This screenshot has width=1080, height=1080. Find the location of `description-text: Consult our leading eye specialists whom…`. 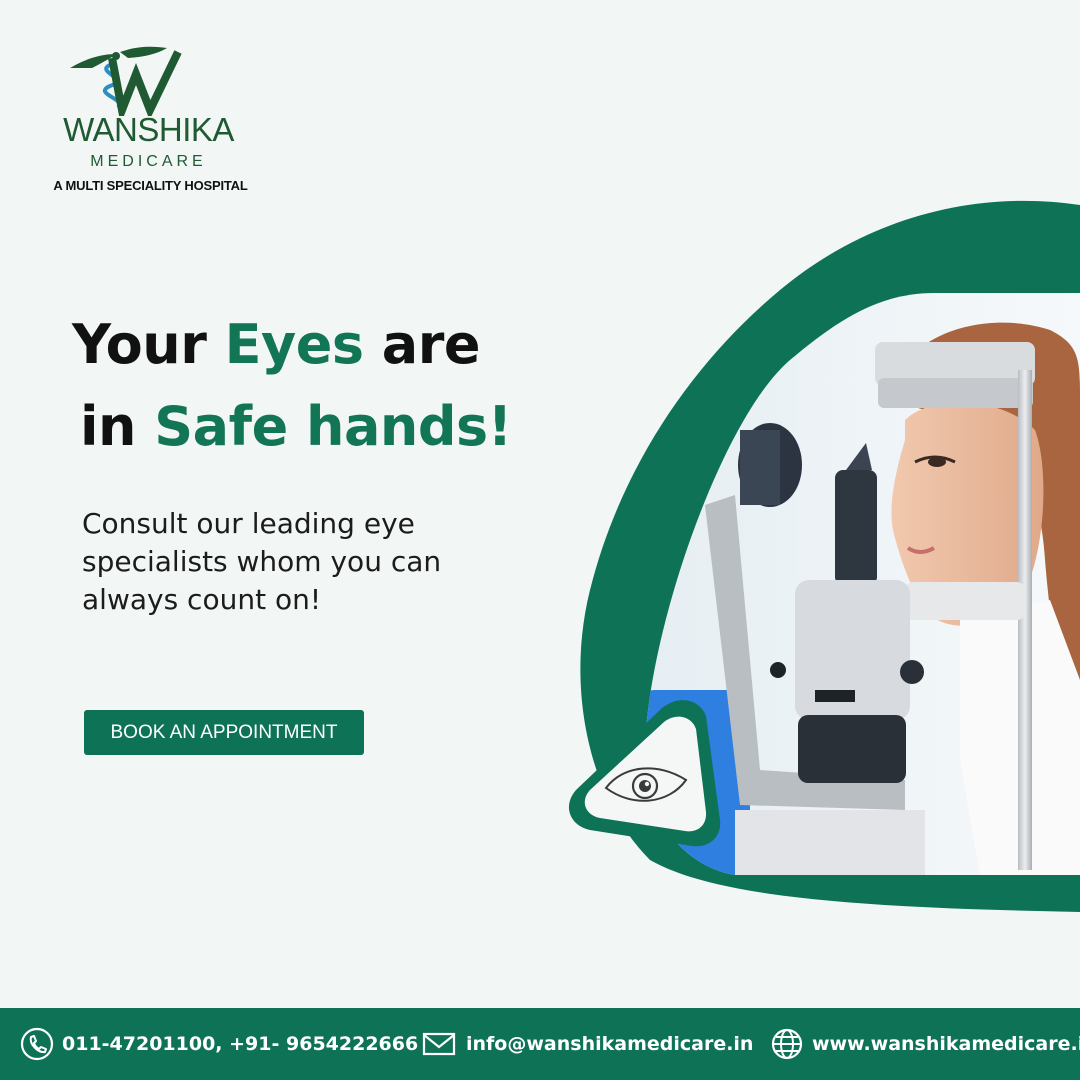

description-text: Consult our leading eye specialists whom… is located at coordinates (262, 561).